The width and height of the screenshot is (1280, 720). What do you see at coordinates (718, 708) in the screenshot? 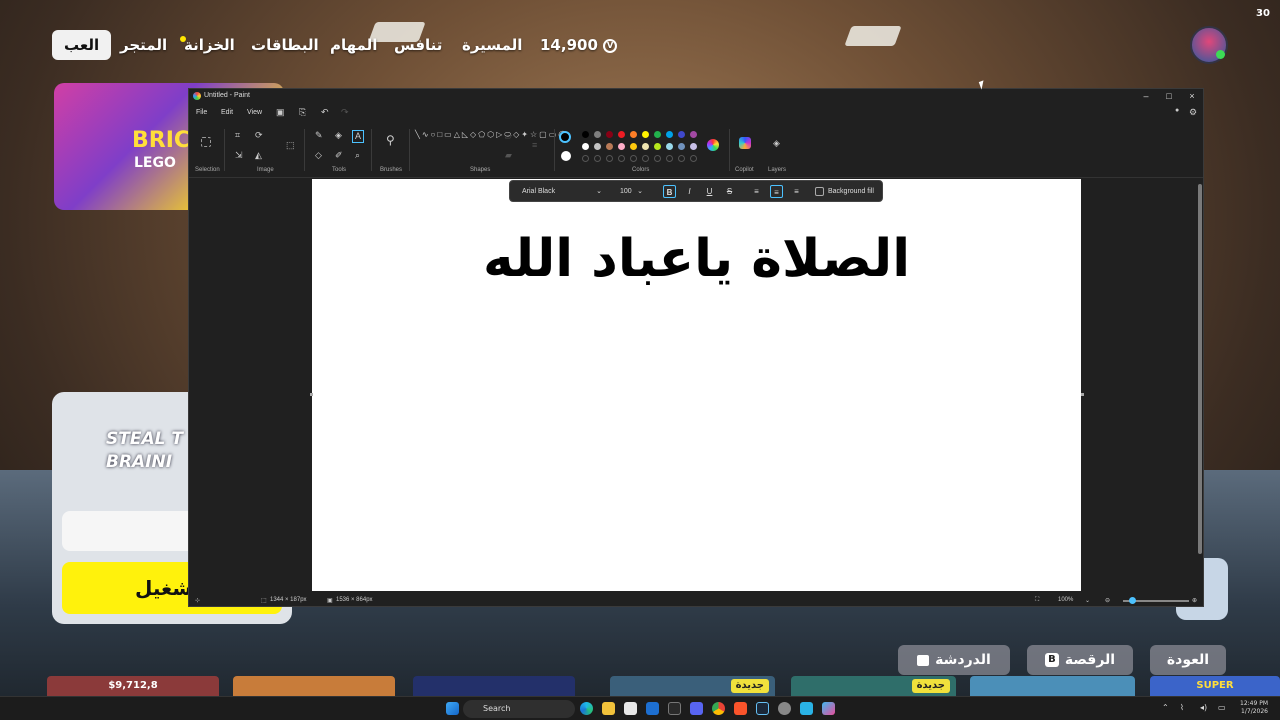
I see `chrome-icon` at bounding box center [718, 708].